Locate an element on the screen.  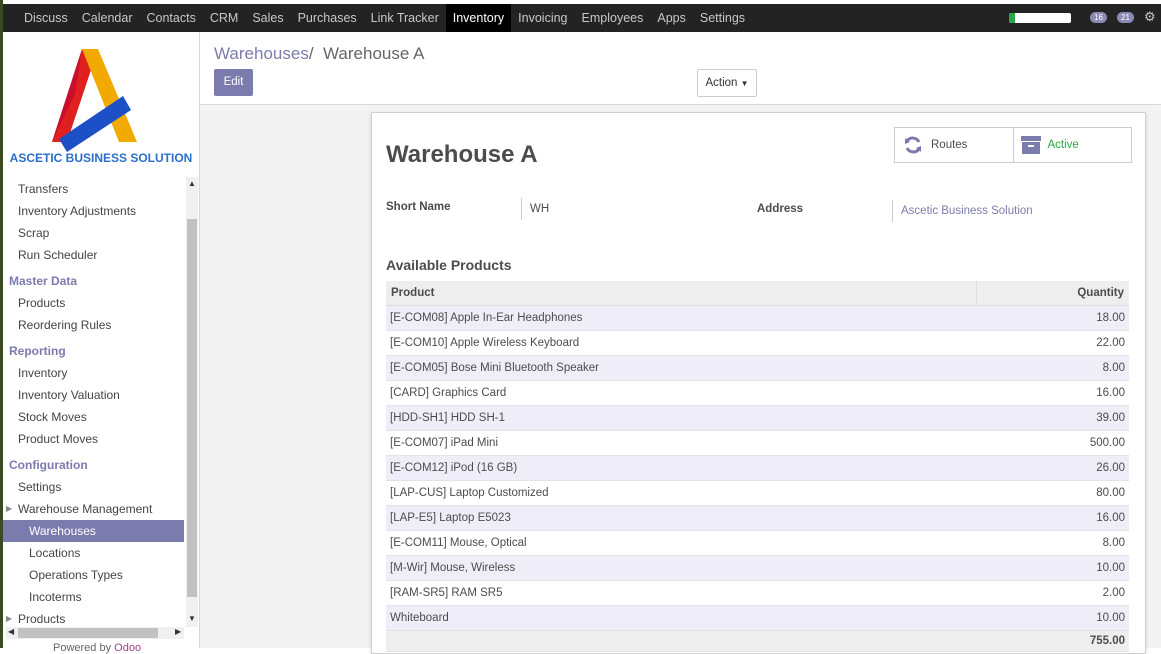
sidebar-item-inventory-valuation: Inventory Valuation is located at coordinates (93, 395).